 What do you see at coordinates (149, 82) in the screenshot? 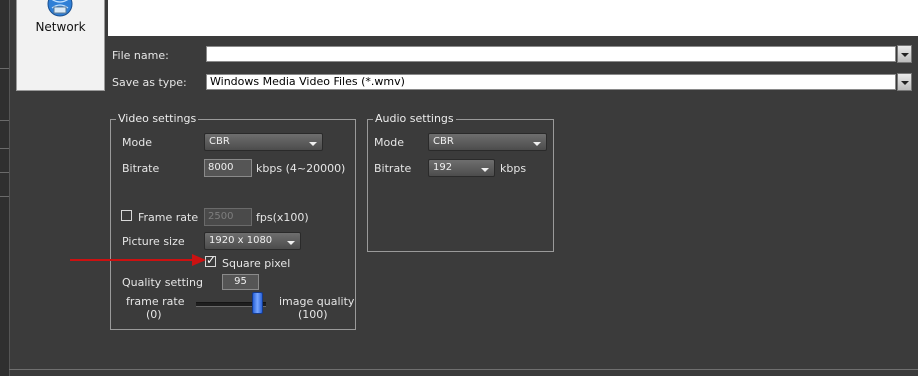
I see `save-as-type-label: Save as type:` at bounding box center [149, 82].